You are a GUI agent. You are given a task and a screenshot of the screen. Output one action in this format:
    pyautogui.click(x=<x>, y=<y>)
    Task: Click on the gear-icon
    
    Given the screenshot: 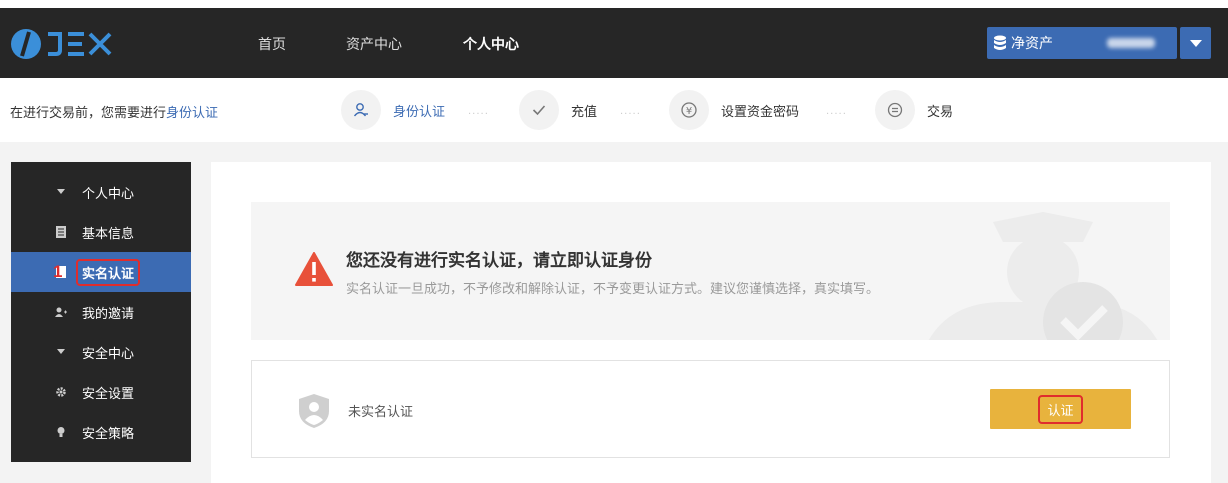 What is the action you would take?
    pyautogui.click(x=61, y=392)
    